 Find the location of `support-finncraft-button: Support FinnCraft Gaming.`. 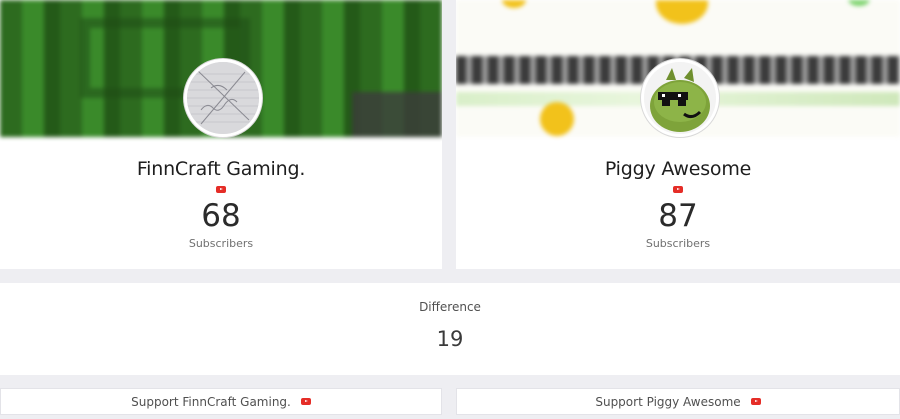

support-finncraft-button: Support FinnCraft Gaming. is located at coordinates (221, 401).